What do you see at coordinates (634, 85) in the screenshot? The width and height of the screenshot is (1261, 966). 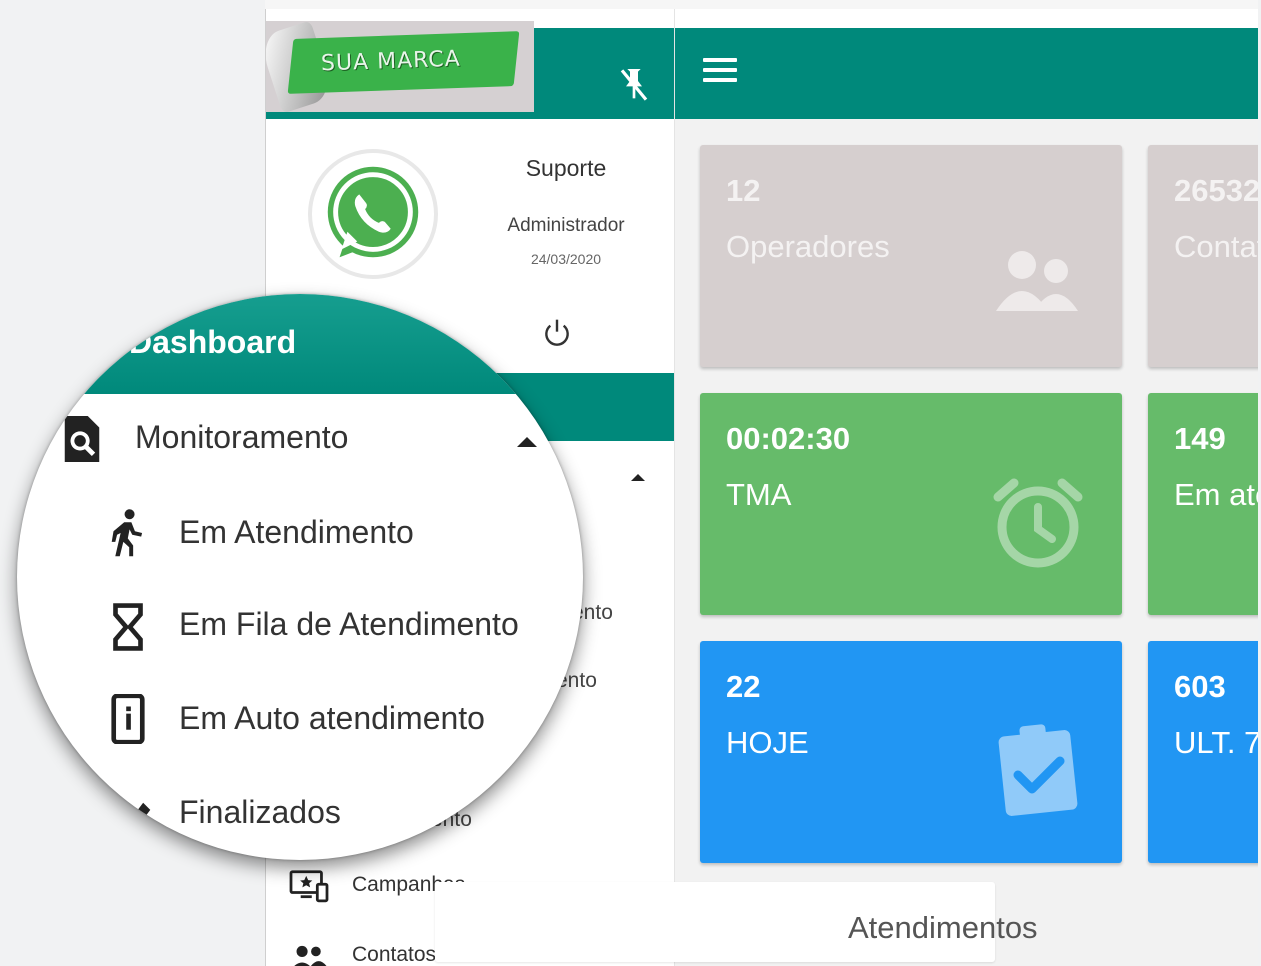 I see `unpin-icon` at bounding box center [634, 85].